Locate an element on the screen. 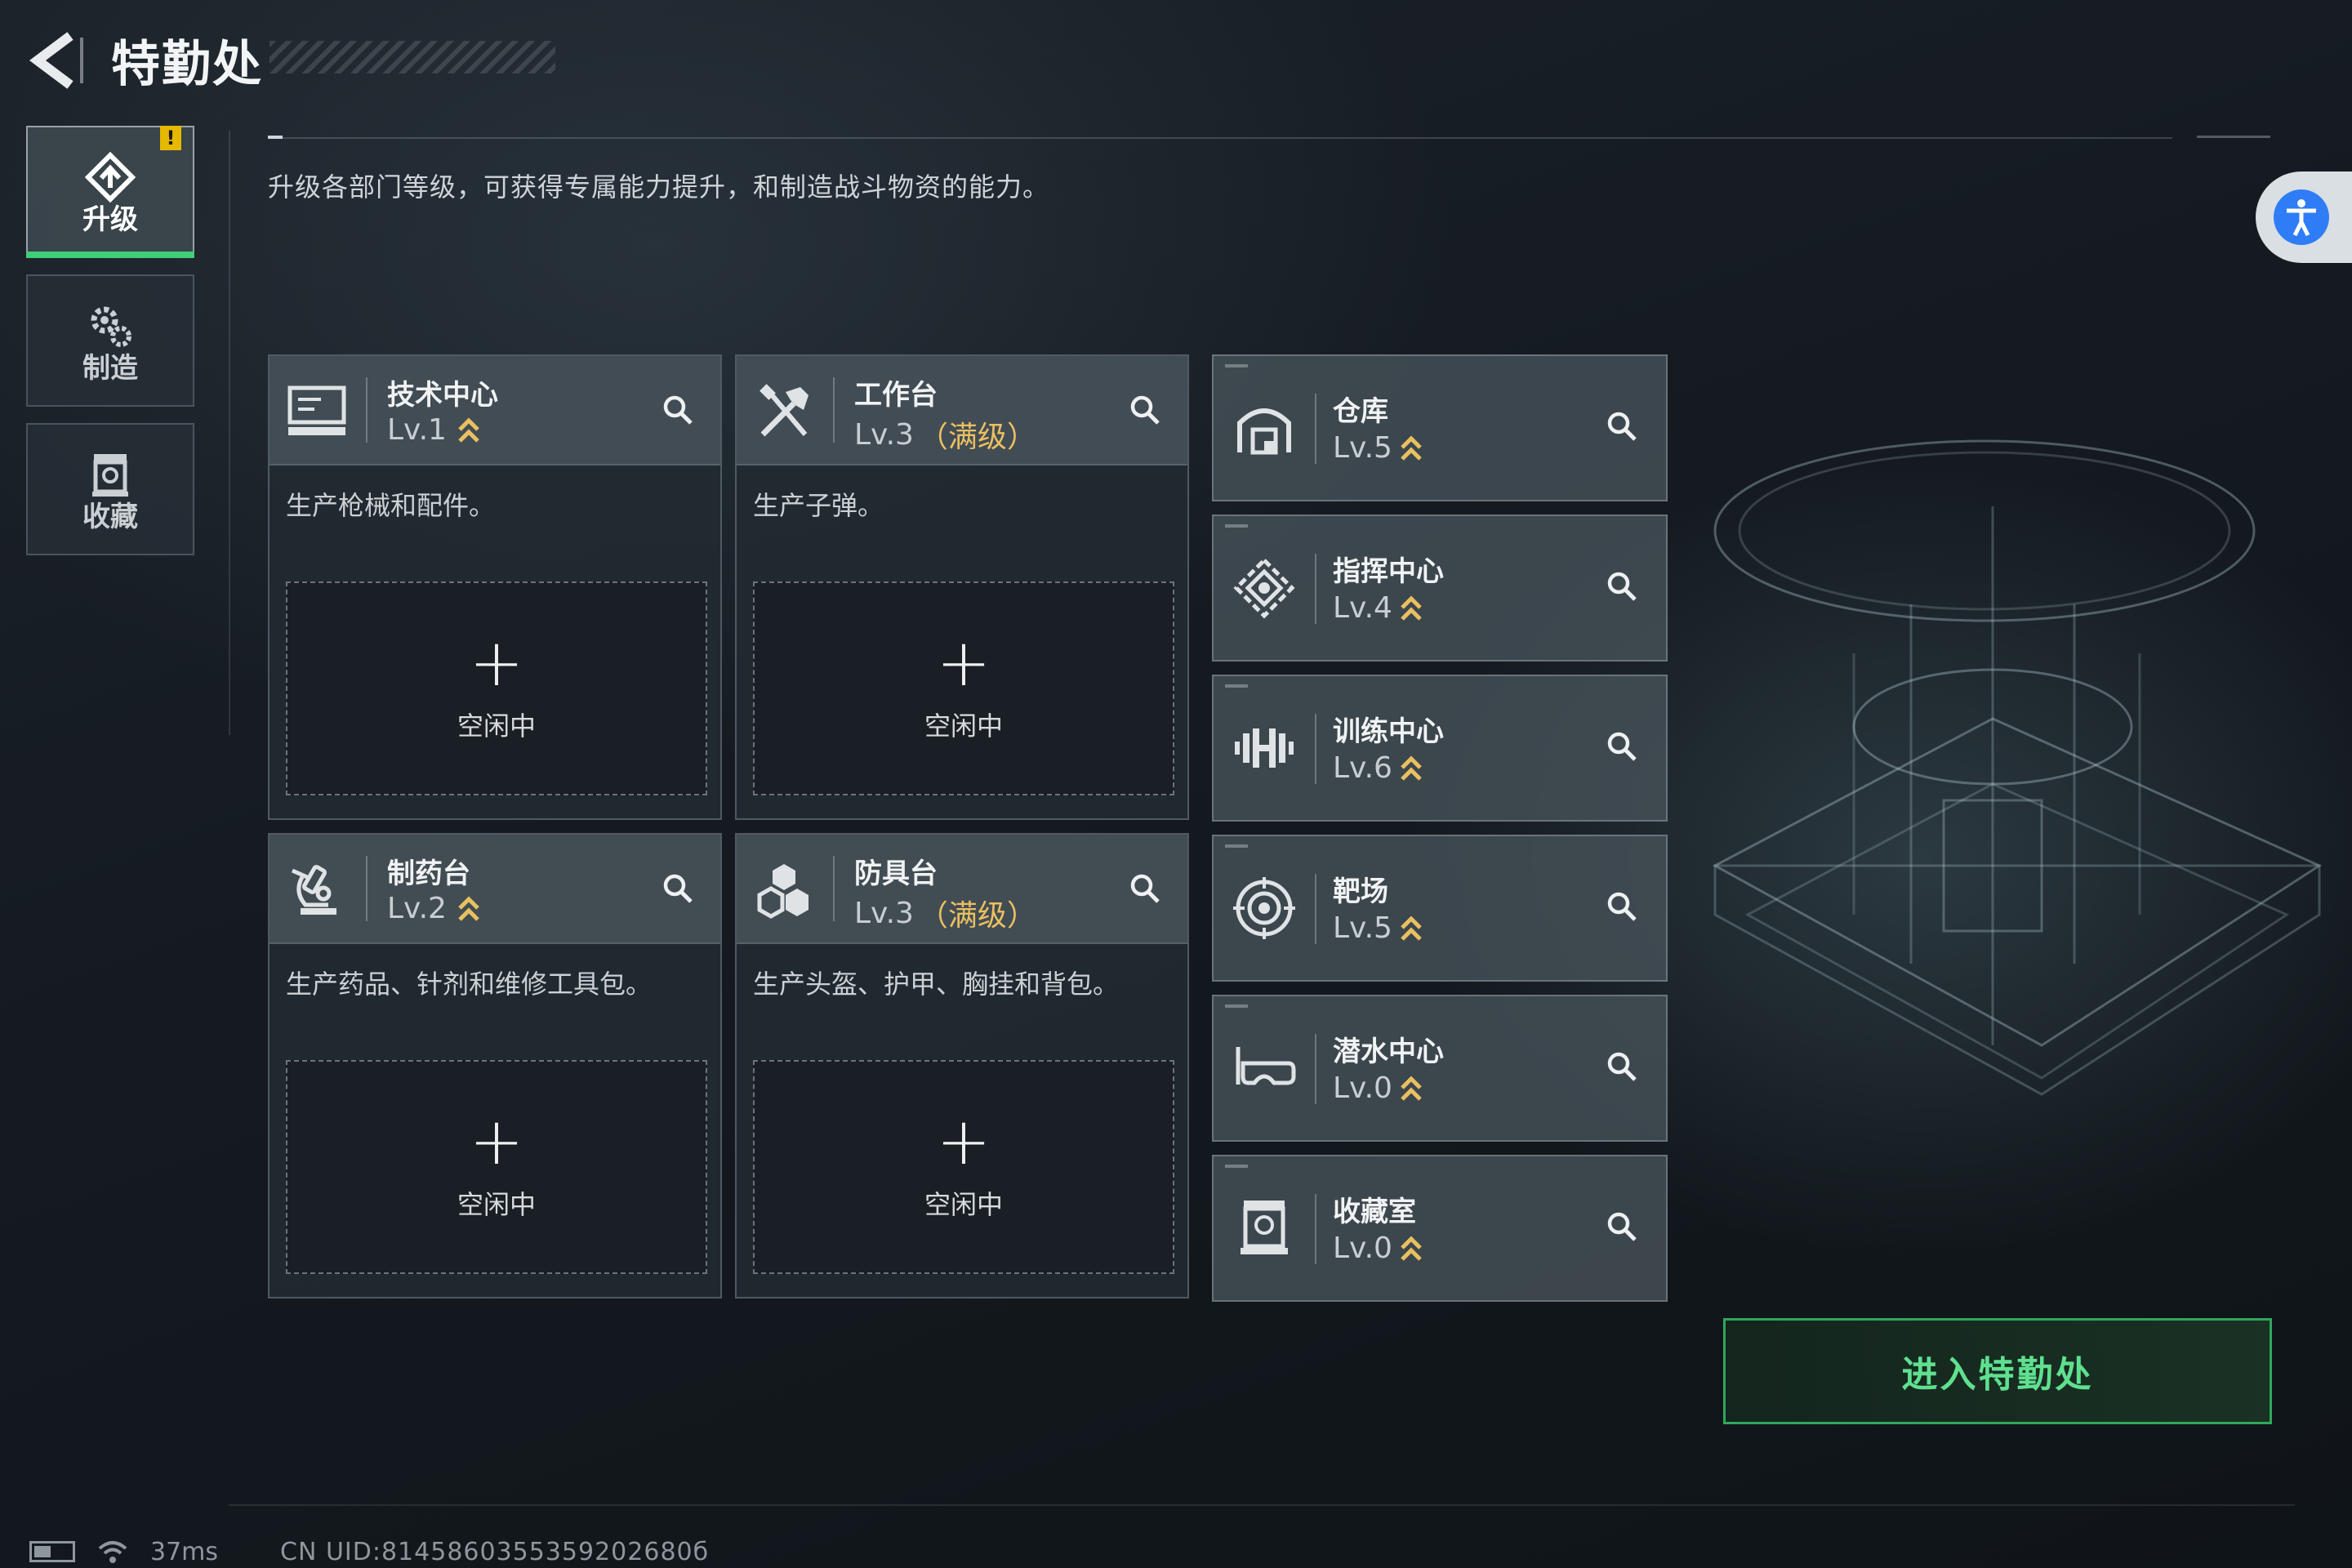  level-text: Lv.4 is located at coordinates (1362, 608).